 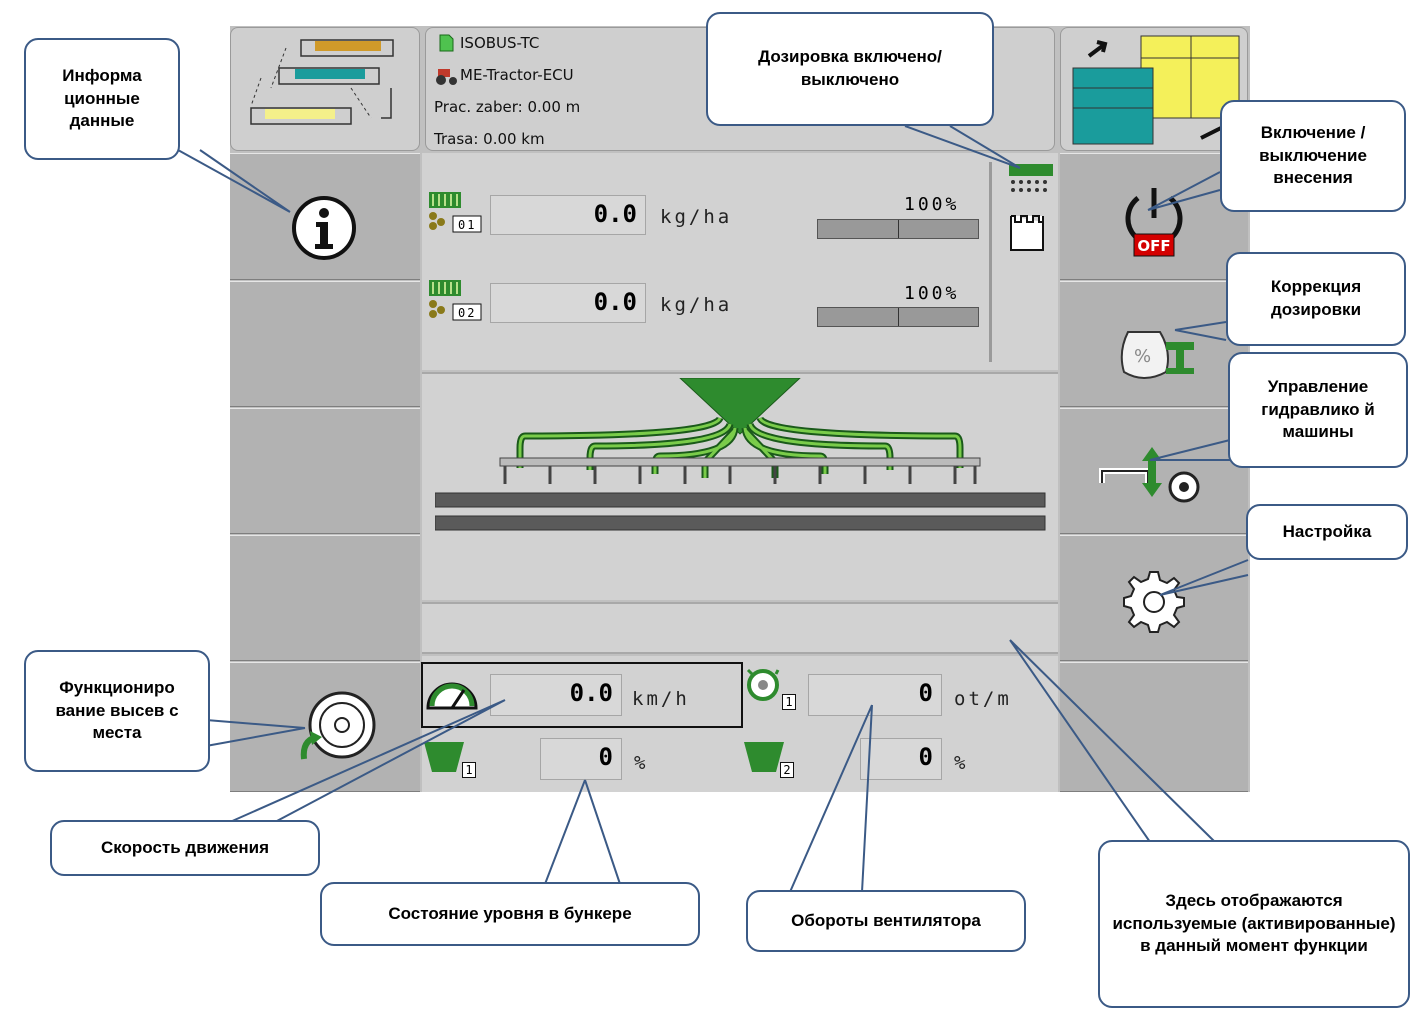 I want to click on power-off-icon: OFF, so click(x=1154, y=222).